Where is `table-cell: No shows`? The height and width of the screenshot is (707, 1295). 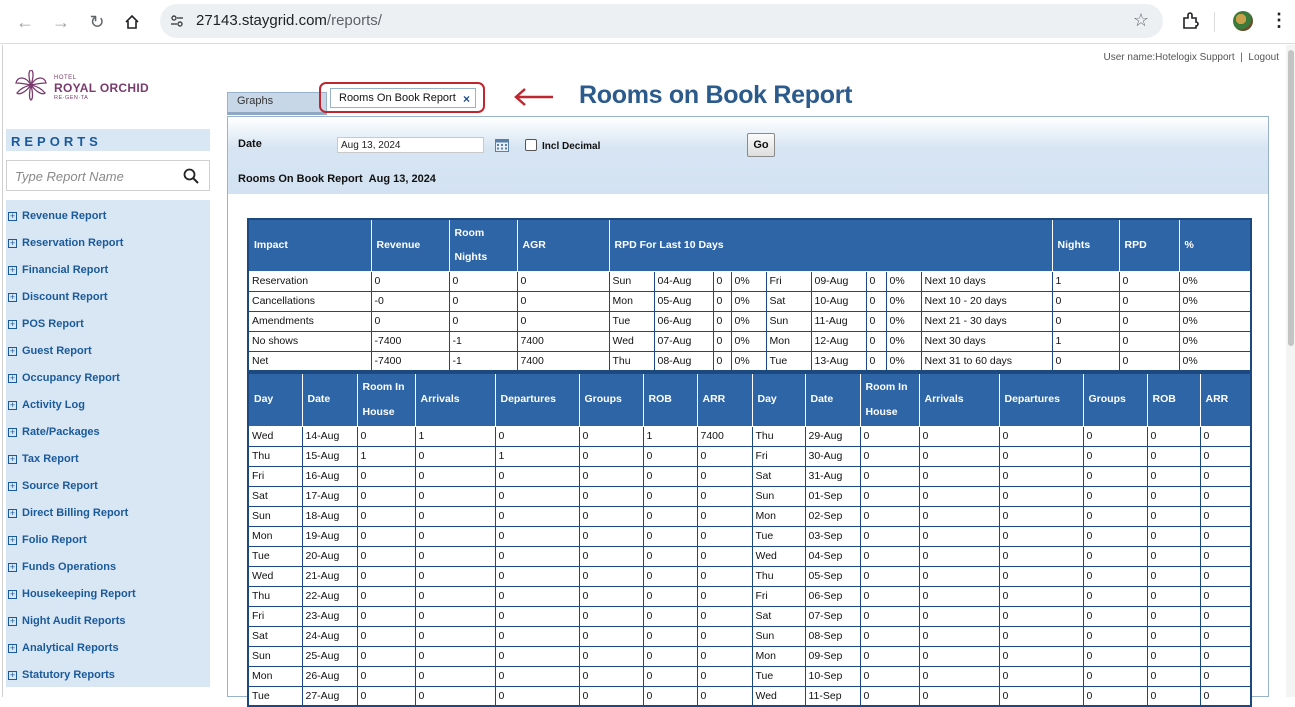 table-cell: No shows is located at coordinates (309, 341).